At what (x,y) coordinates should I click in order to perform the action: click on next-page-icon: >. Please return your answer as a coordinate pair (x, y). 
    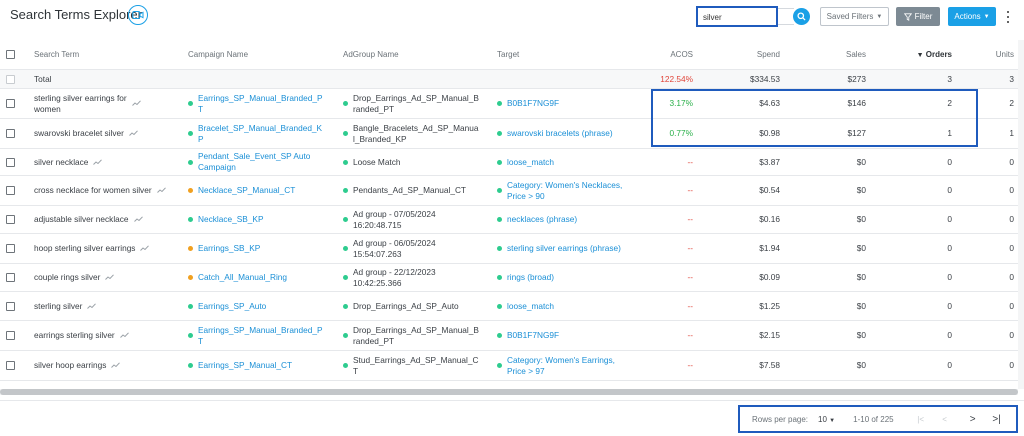
    Looking at the image, I should click on (973, 419).